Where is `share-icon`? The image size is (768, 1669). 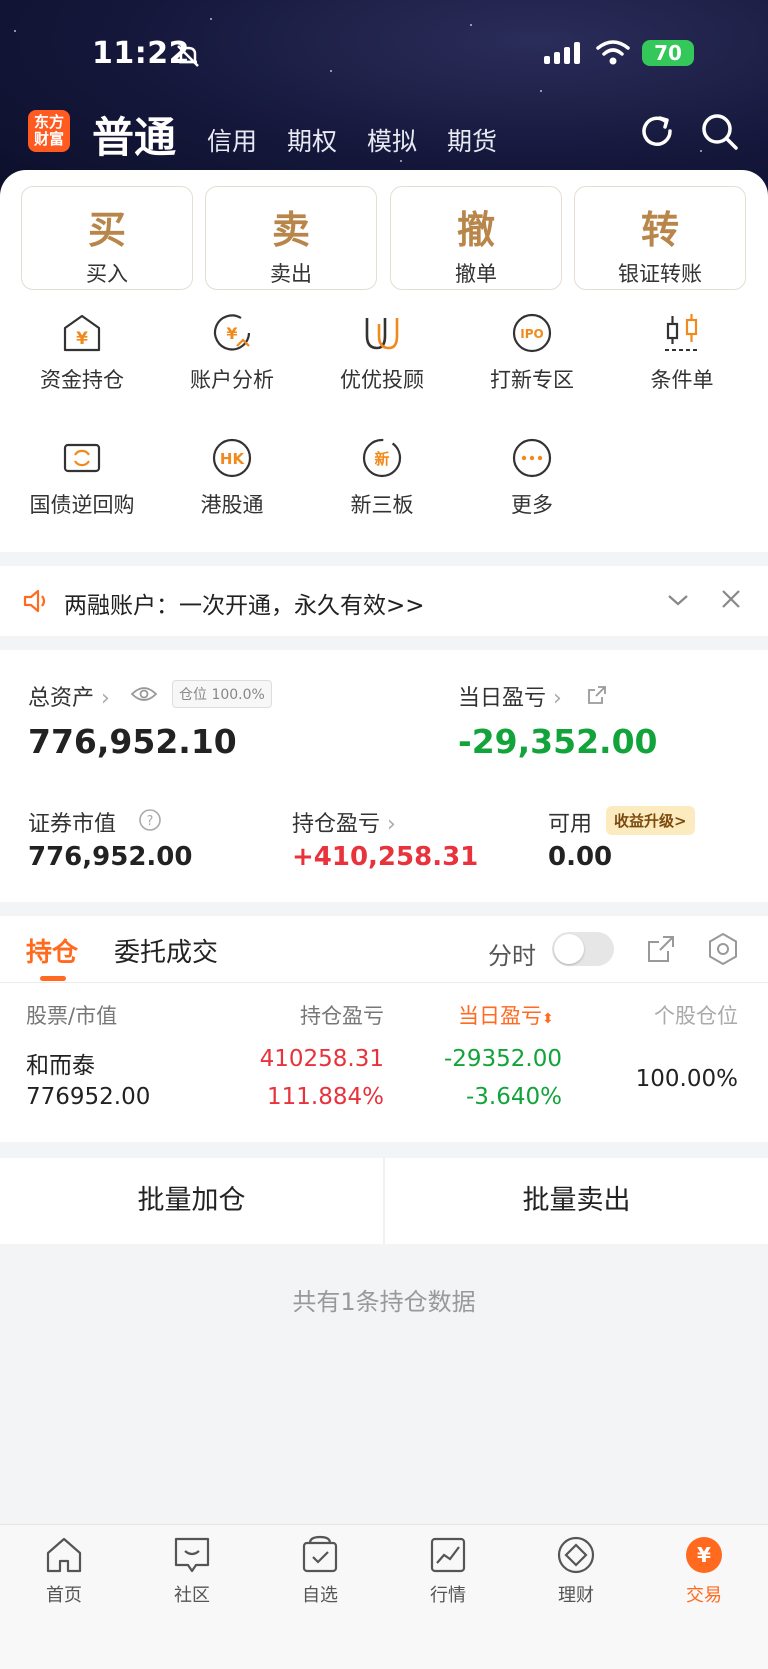 share-icon is located at coordinates (597, 695).